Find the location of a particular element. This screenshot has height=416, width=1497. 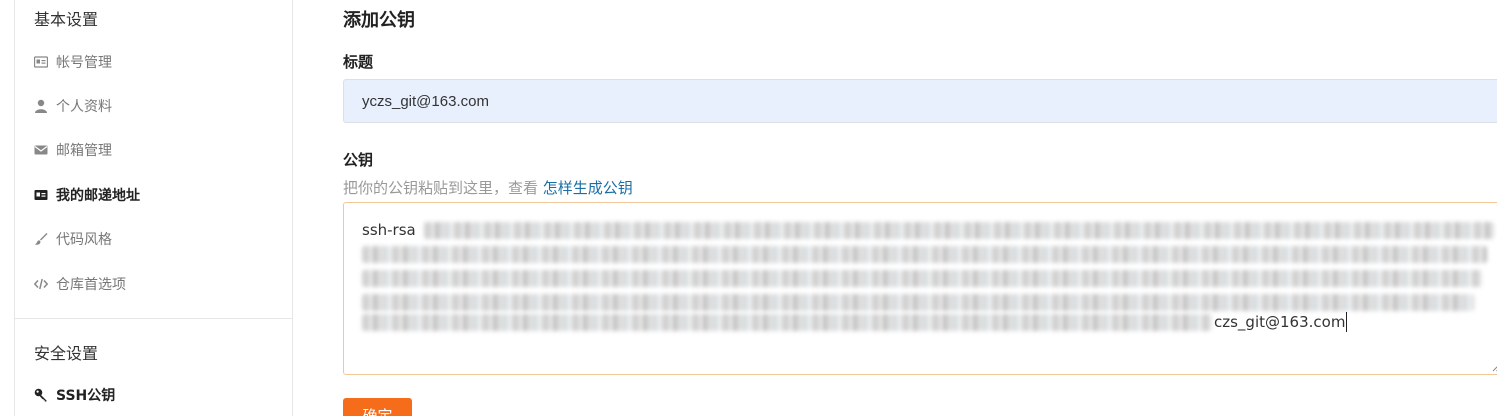

paint-brush-icon is located at coordinates (41, 239).